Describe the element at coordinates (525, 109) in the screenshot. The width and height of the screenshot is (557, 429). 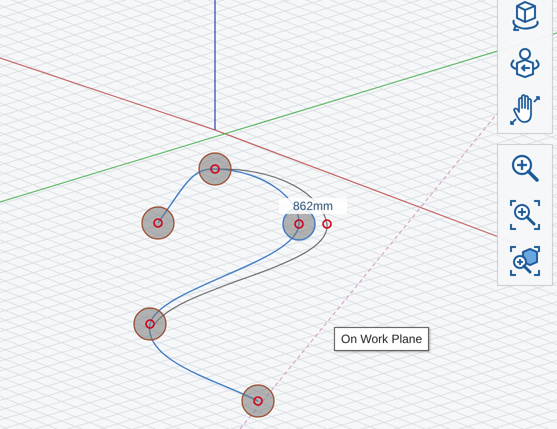
I see `hand-icon` at that location.